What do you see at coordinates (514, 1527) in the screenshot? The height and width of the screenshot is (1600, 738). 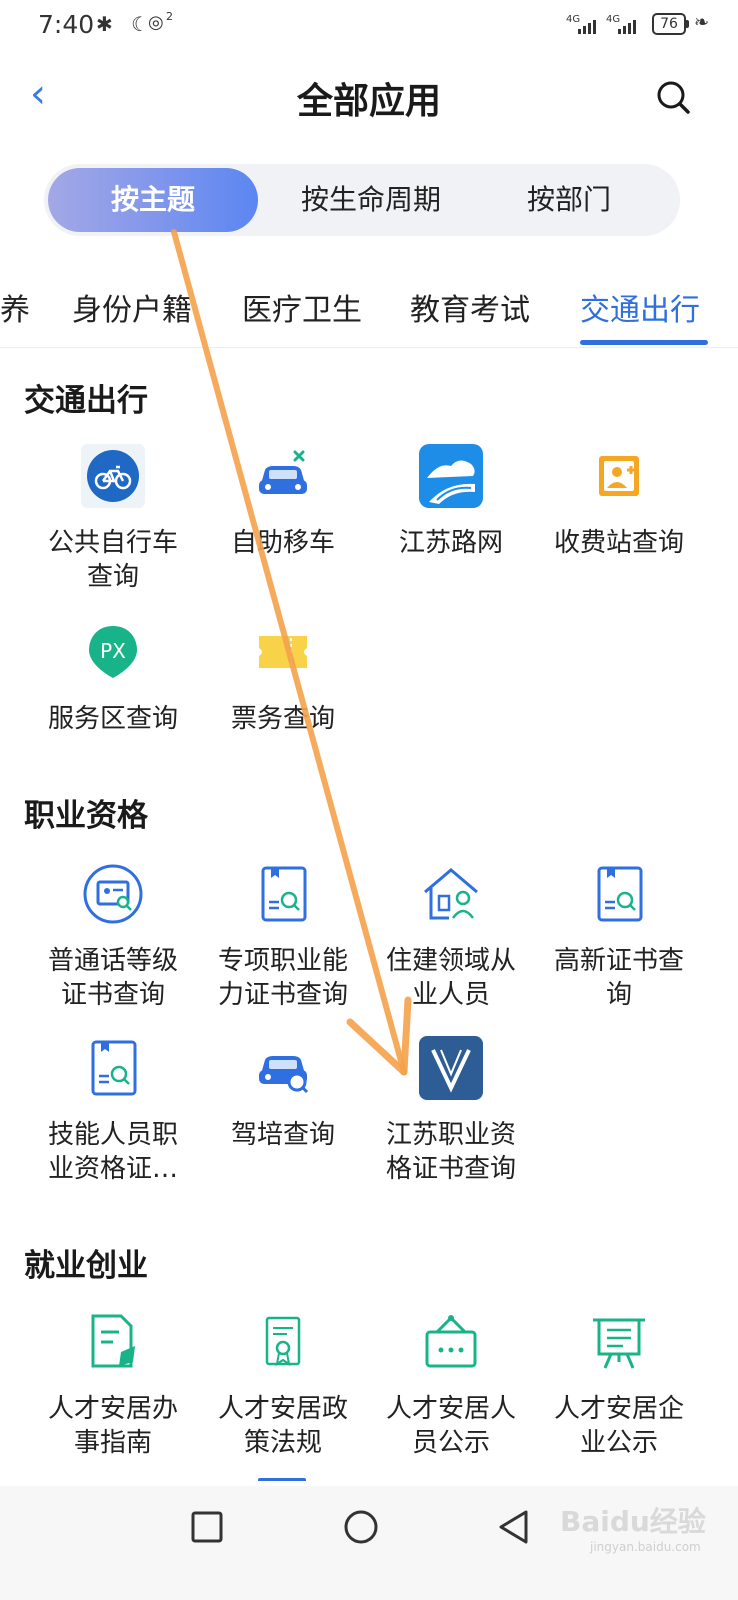 I see `triangle-back-icon` at bounding box center [514, 1527].